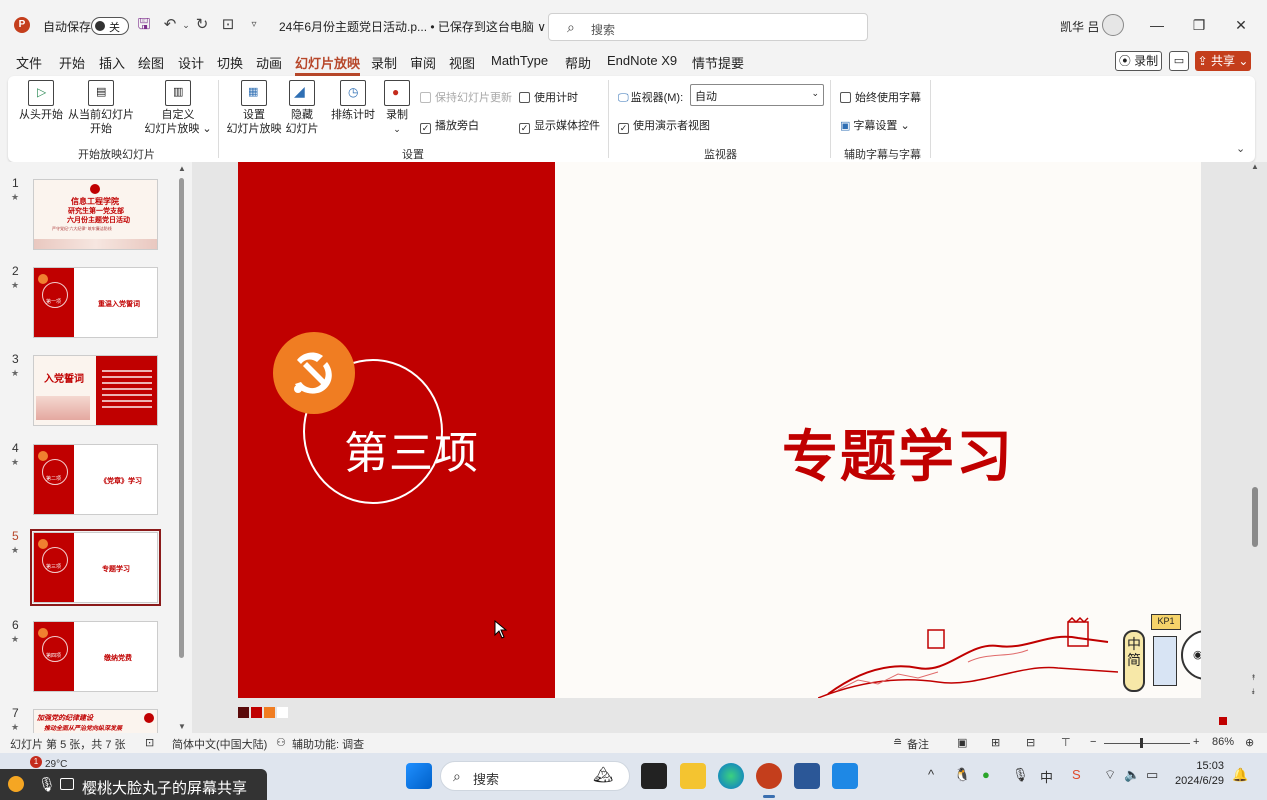  Describe the element at coordinates (1240, 775) in the screenshot. I see `notifications-icon: 🔔` at that location.